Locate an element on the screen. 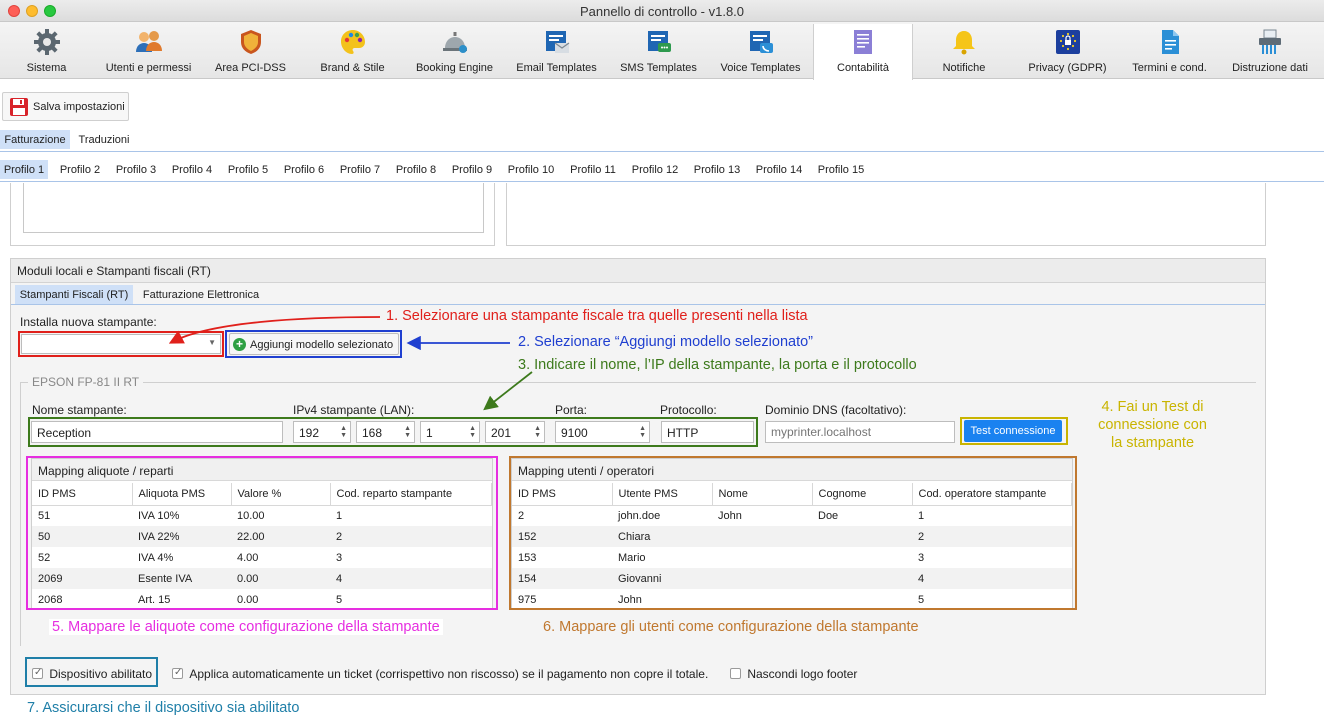 The width and height of the screenshot is (1324, 722). tab-profilo-5: Profilo 5 is located at coordinates (248, 169).